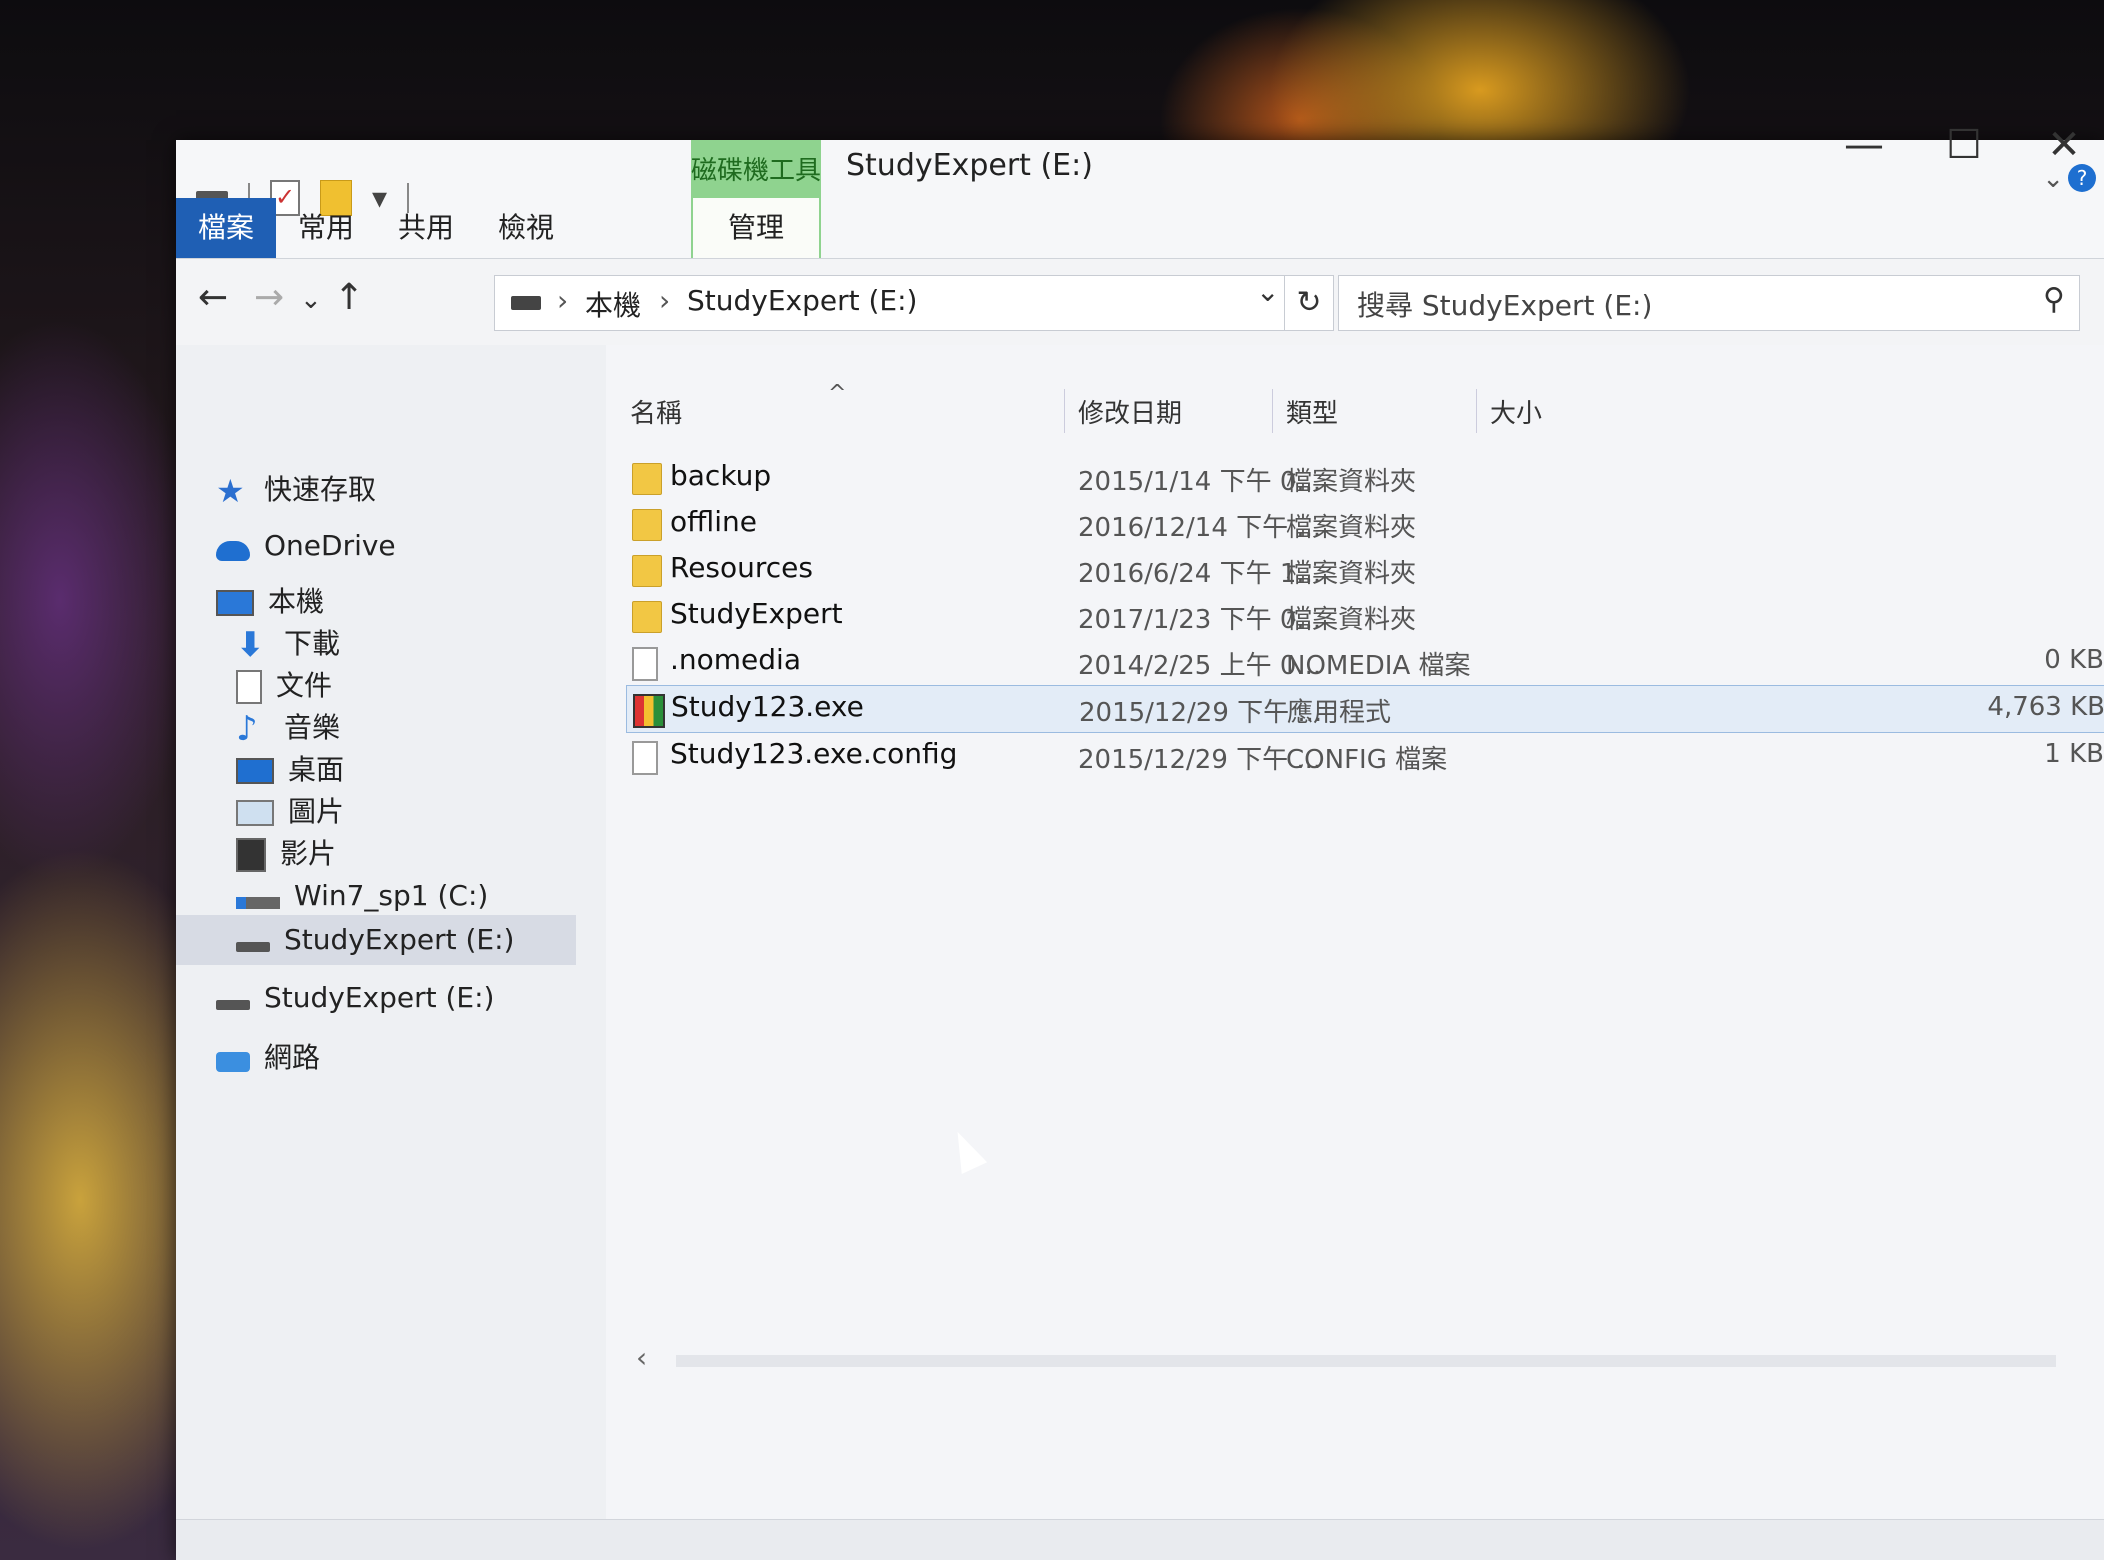 This screenshot has width=2104, height=1560. What do you see at coordinates (2082, 178) in the screenshot?
I see `help-icon: ?` at bounding box center [2082, 178].